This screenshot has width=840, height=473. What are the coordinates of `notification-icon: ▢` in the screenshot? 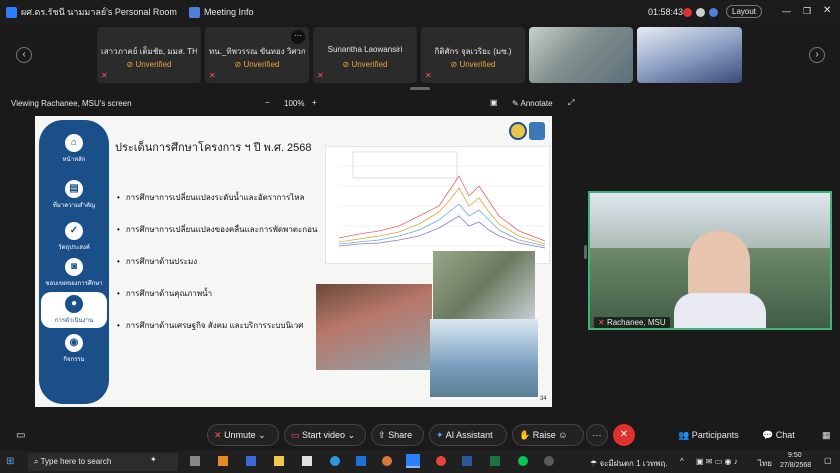 It's located at (828, 460).